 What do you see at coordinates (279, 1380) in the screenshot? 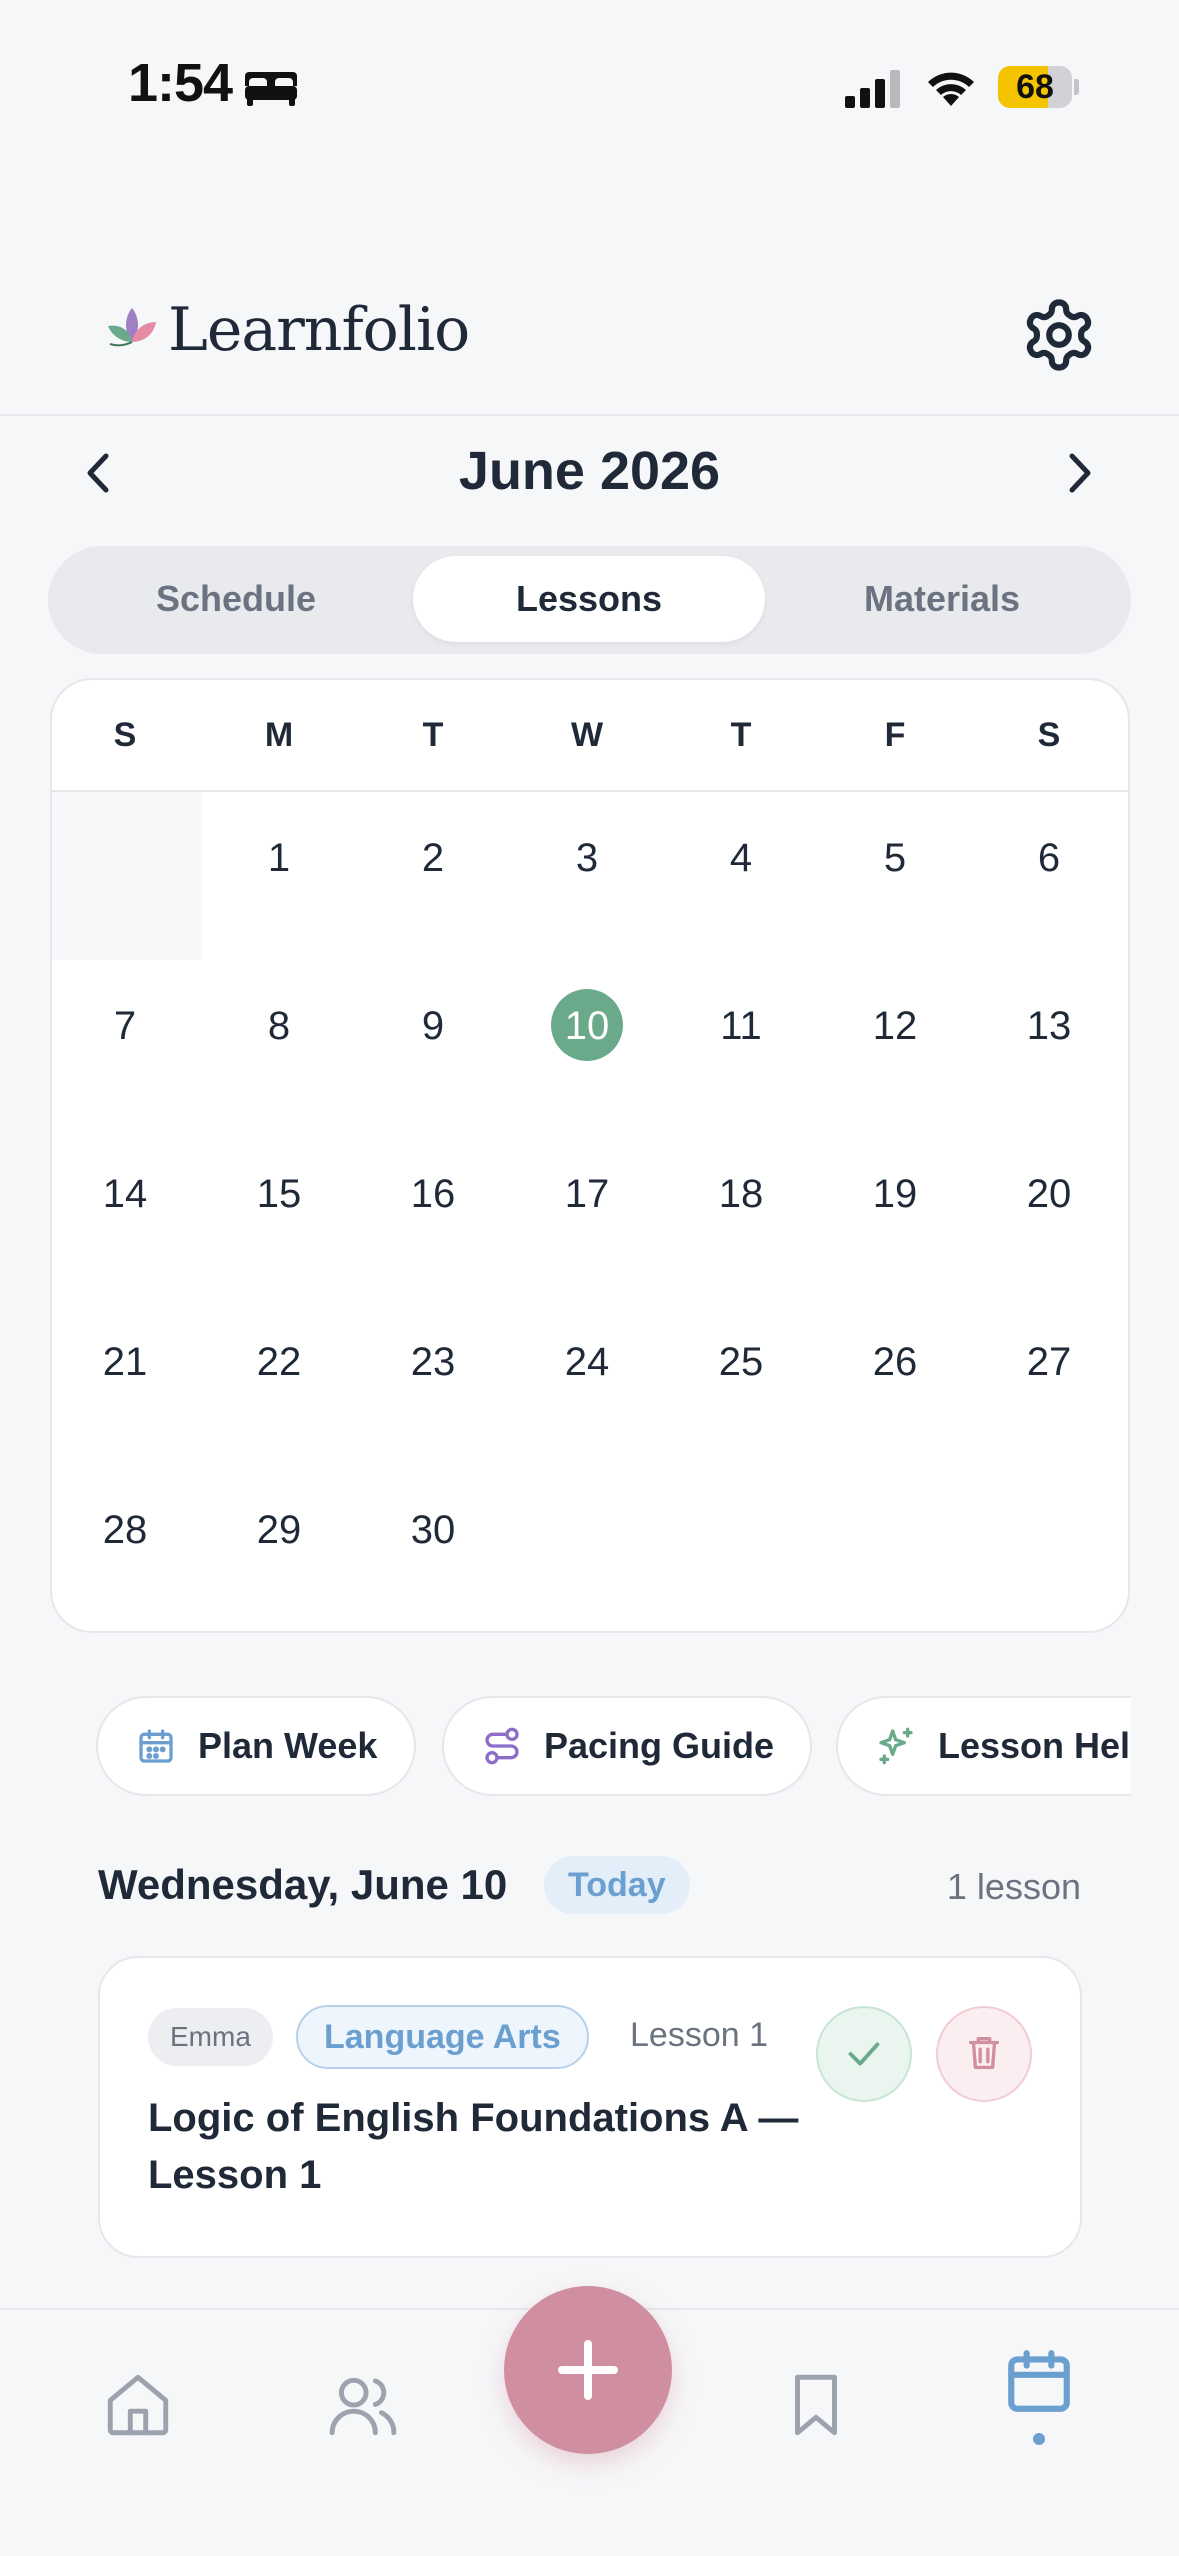
I see `calendar-day-22: 22` at bounding box center [279, 1380].